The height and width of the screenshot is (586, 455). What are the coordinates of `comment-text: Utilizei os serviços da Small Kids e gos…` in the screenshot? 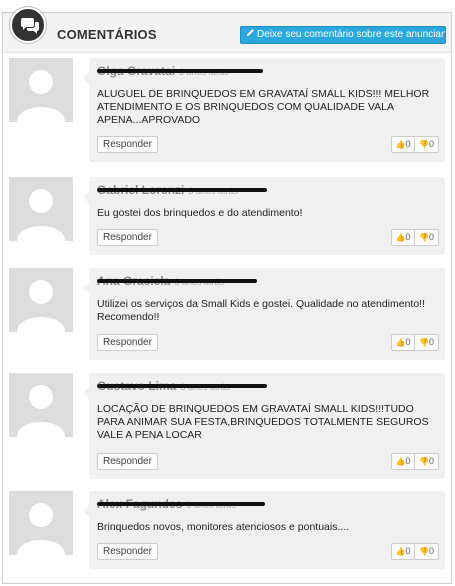 It's located at (261, 310).